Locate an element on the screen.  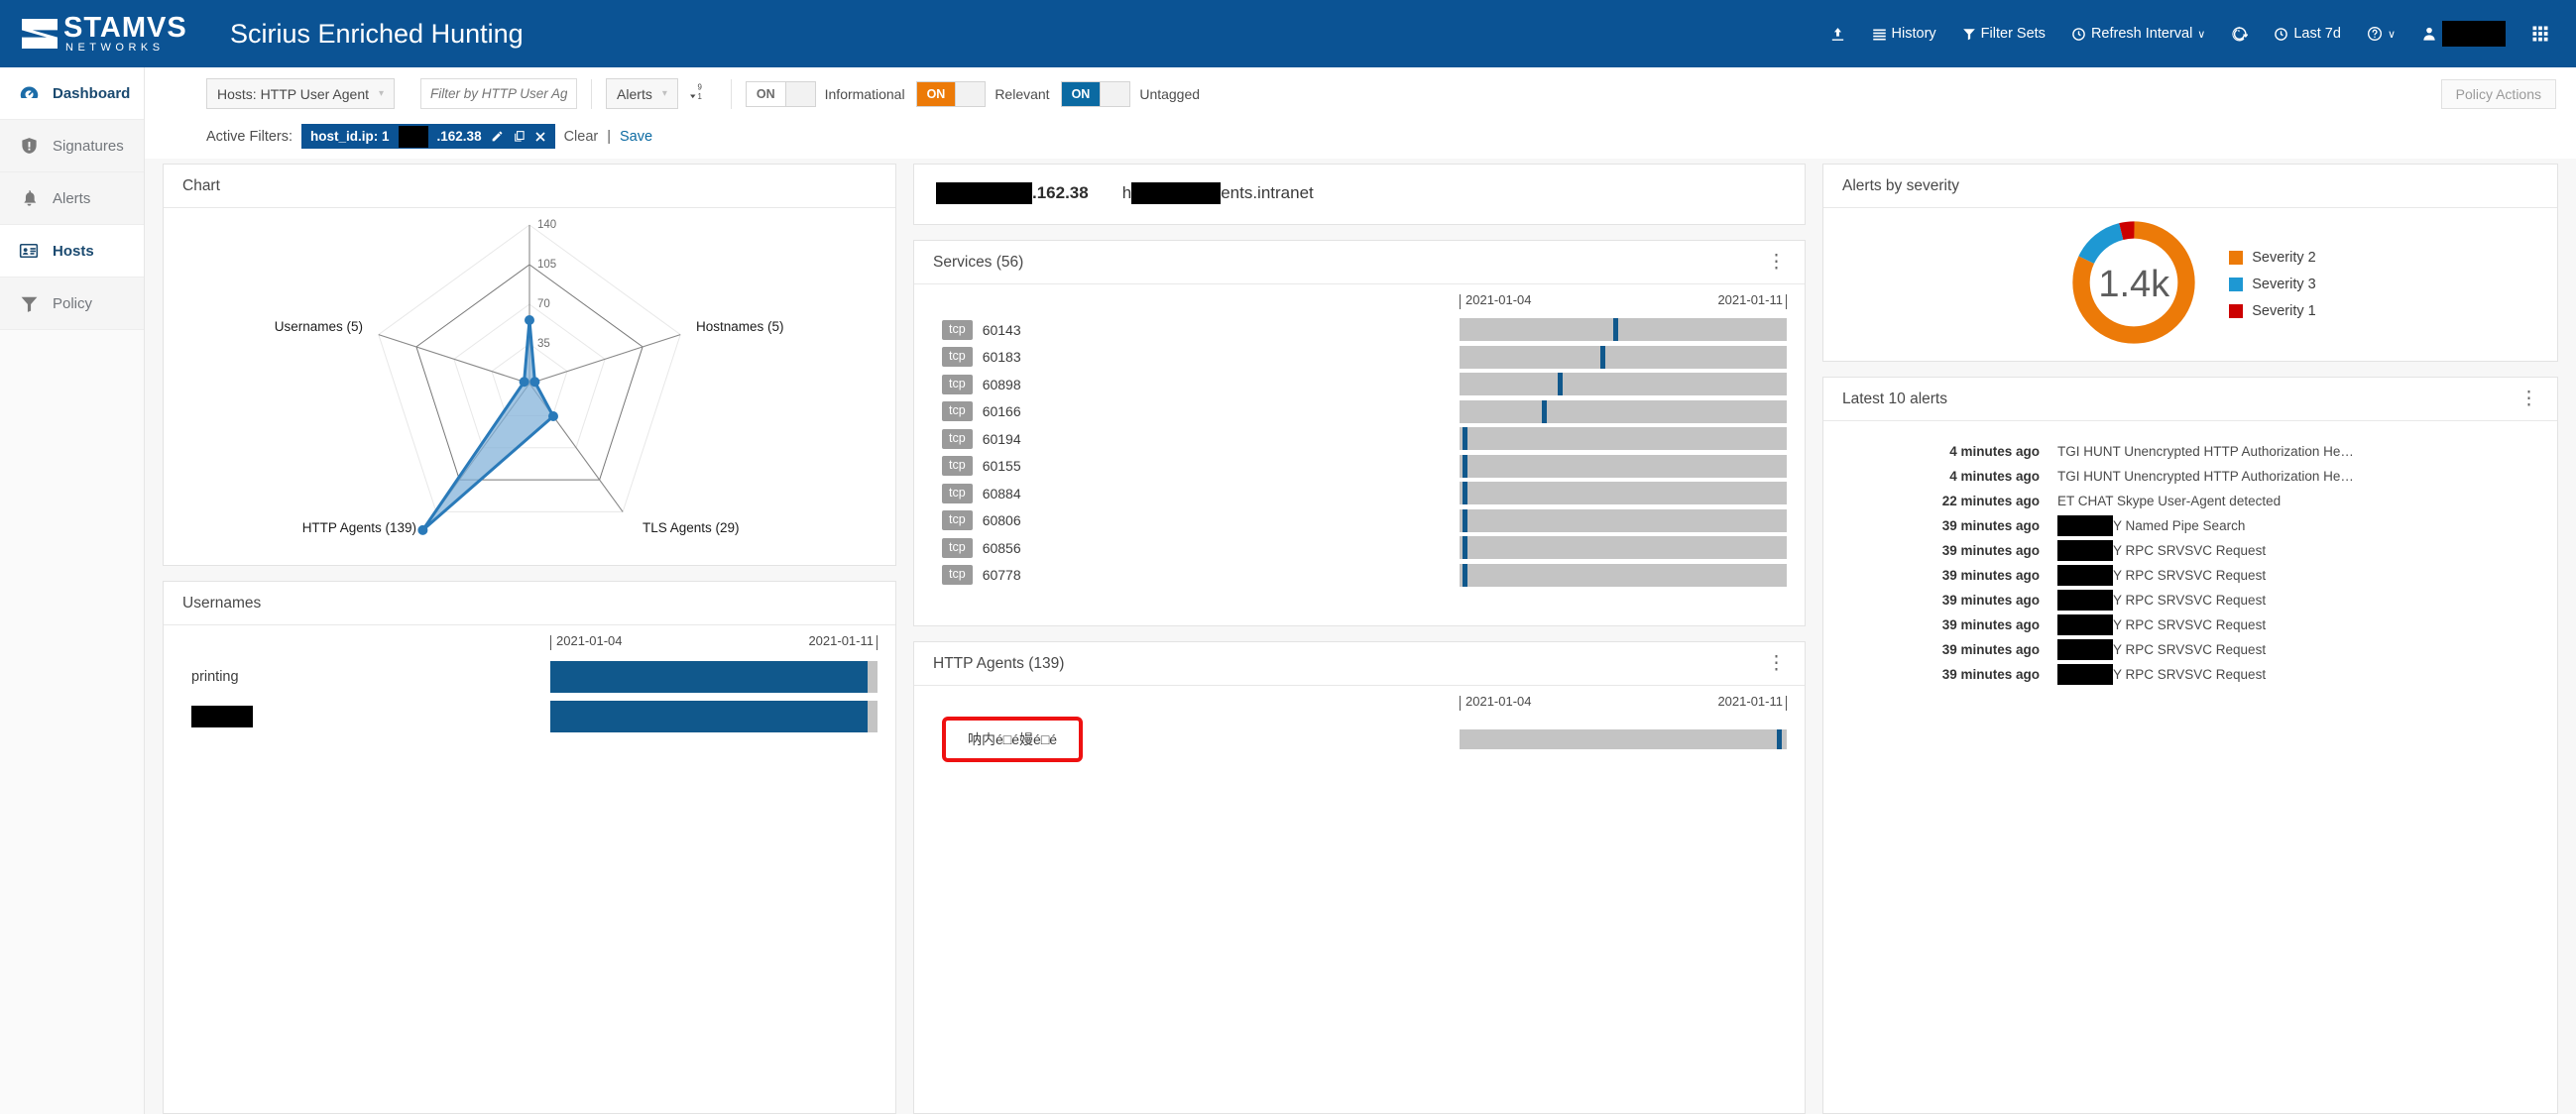
table-row: tcp 60884 is located at coordinates (1359, 493).